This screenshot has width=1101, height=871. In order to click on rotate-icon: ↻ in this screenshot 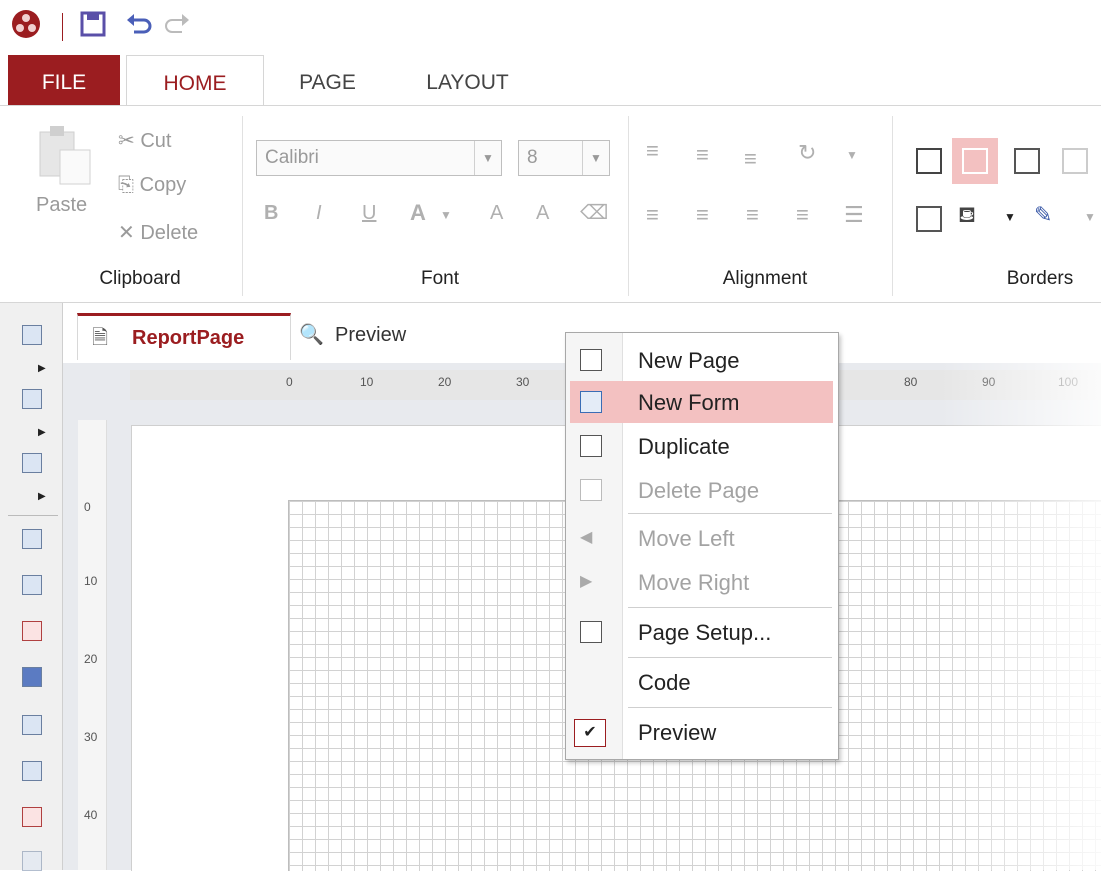, I will do `click(807, 153)`.